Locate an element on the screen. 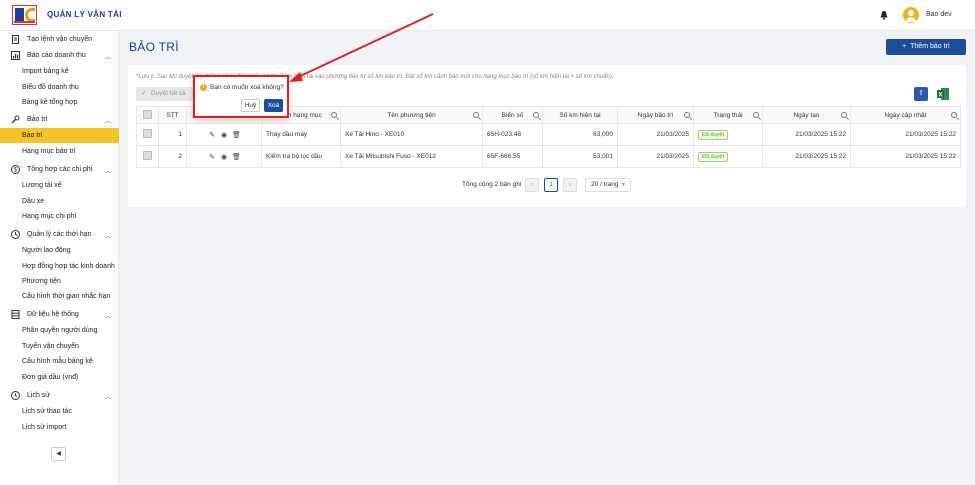  avatar is located at coordinates (911, 15).